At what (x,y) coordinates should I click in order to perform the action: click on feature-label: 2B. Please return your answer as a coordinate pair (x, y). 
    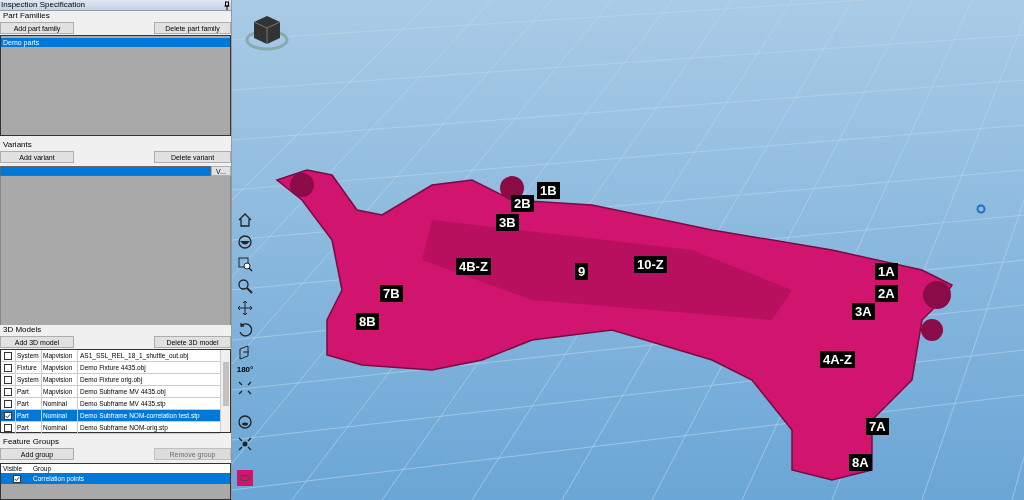
    Looking at the image, I should click on (522, 203).